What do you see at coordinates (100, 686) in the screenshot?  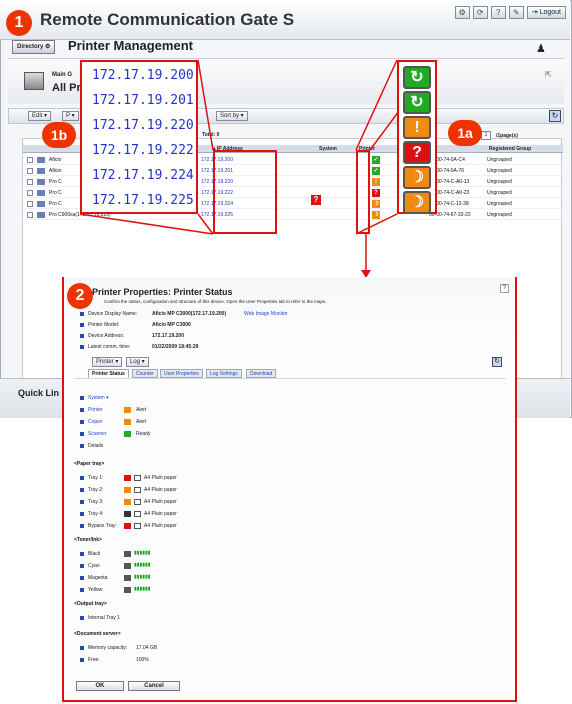 I see `ok-button: OK` at bounding box center [100, 686].